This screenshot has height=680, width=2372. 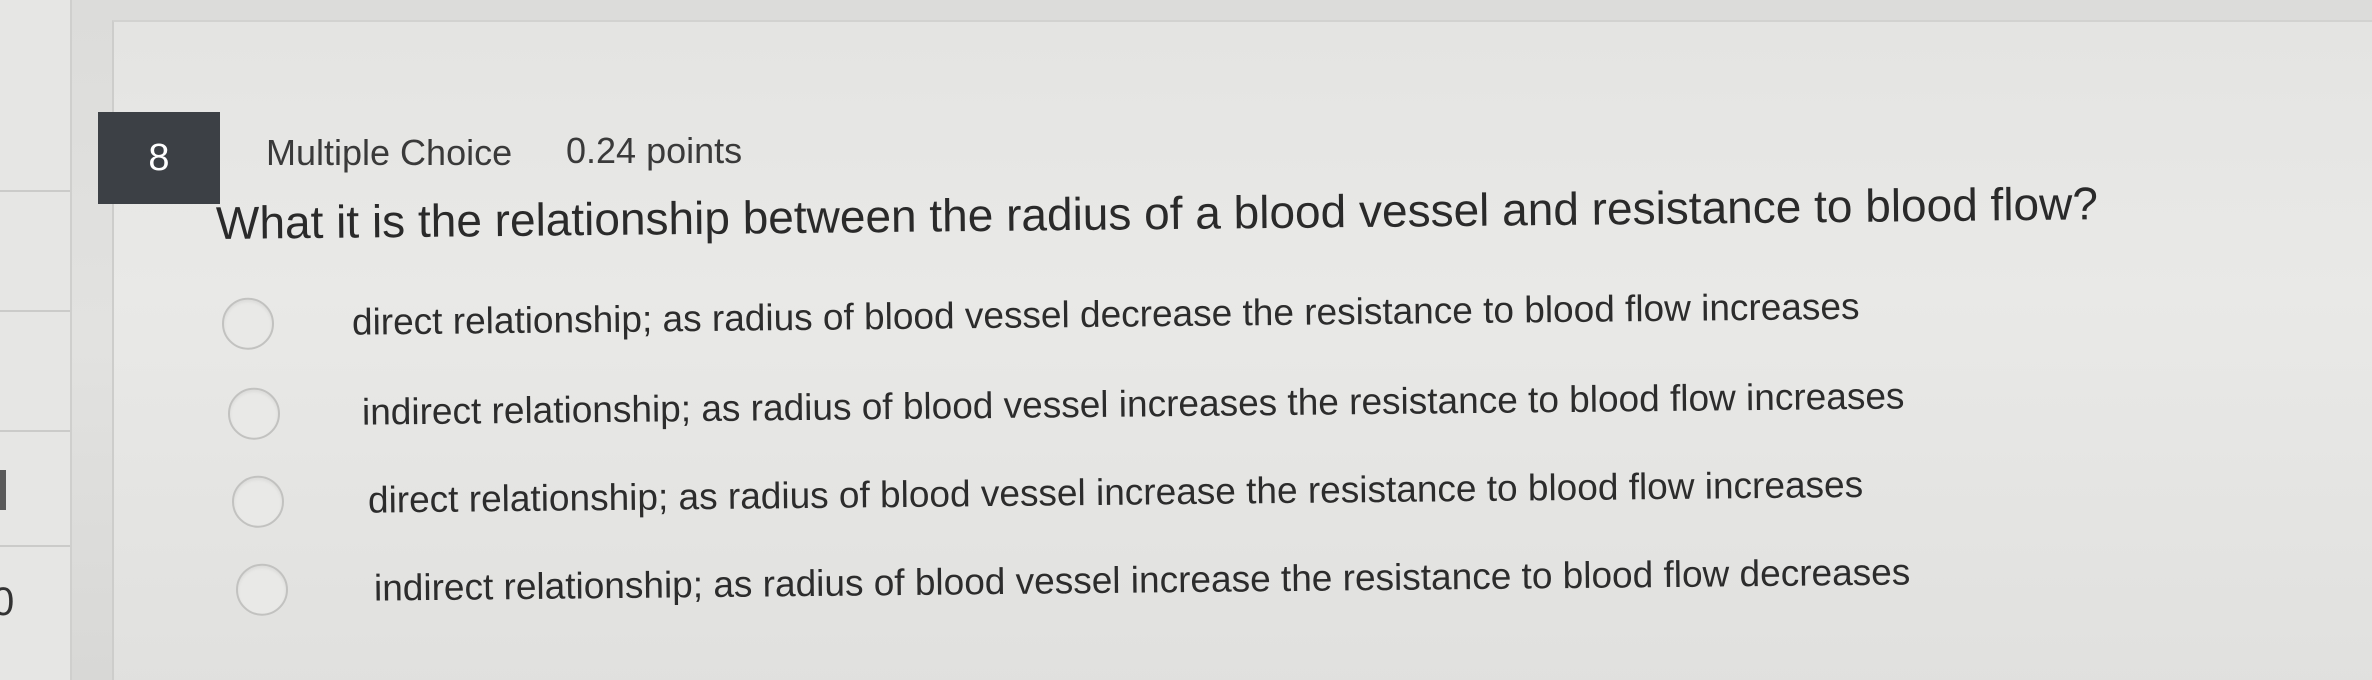 What do you see at coordinates (389, 152) in the screenshot?
I see `question-type: Multiple Choice` at bounding box center [389, 152].